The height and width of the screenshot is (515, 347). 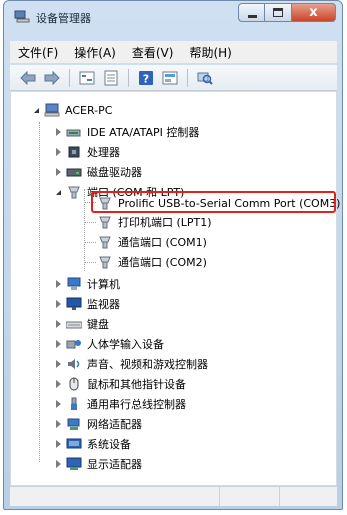 I want to click on tree-category-label: 系统设备, so click(x=109, y=444).